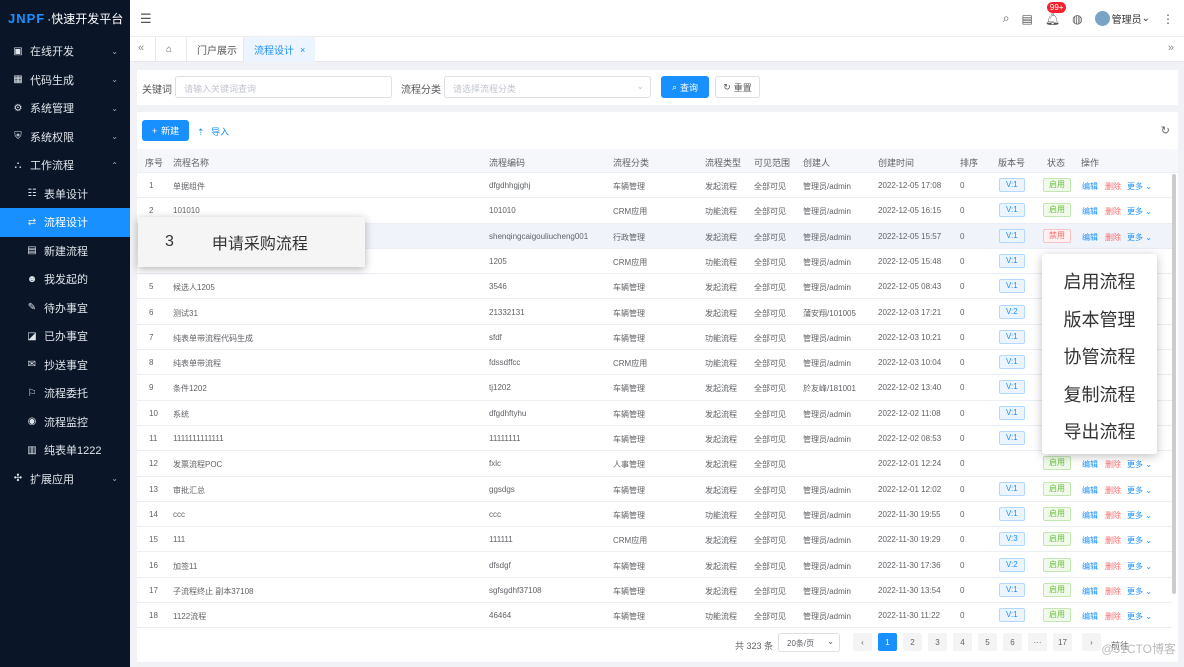 This screenshot has height=667, width=1184. What do you see at coordinates (65, 422) in the screenshot?
I see `sidebar-item: ◉ 流程监控` at bounding box center [65, 422].